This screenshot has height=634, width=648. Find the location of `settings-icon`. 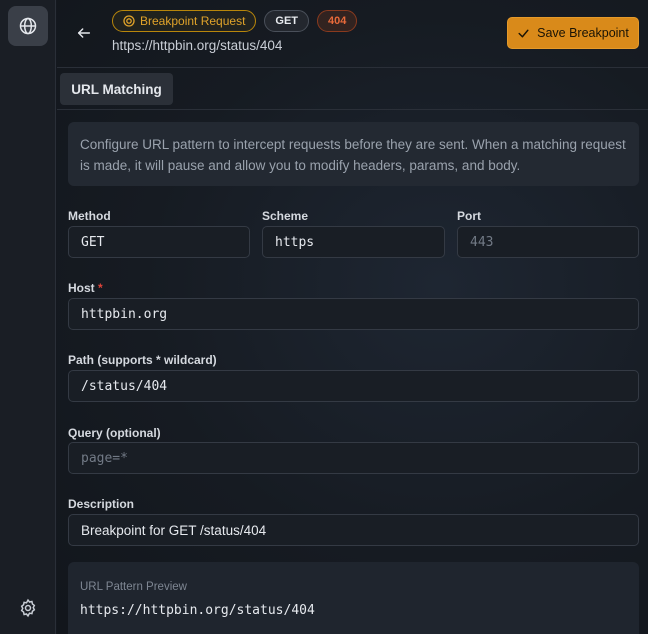

settings-icon is located at coordinates (28, 608).